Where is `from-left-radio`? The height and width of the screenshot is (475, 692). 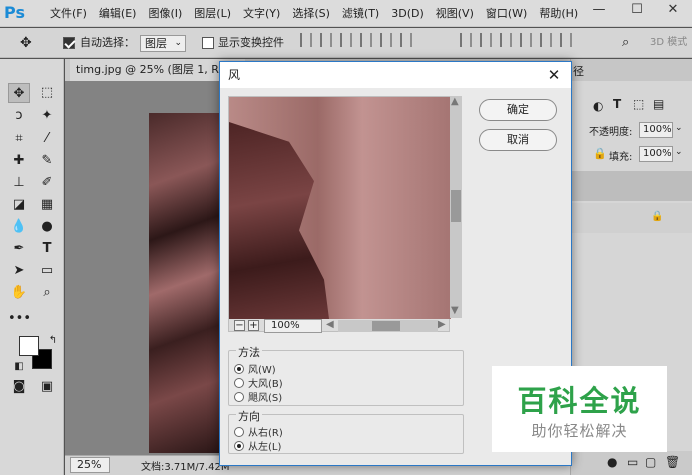 from-left-radio is located at coordinates (239, 446).